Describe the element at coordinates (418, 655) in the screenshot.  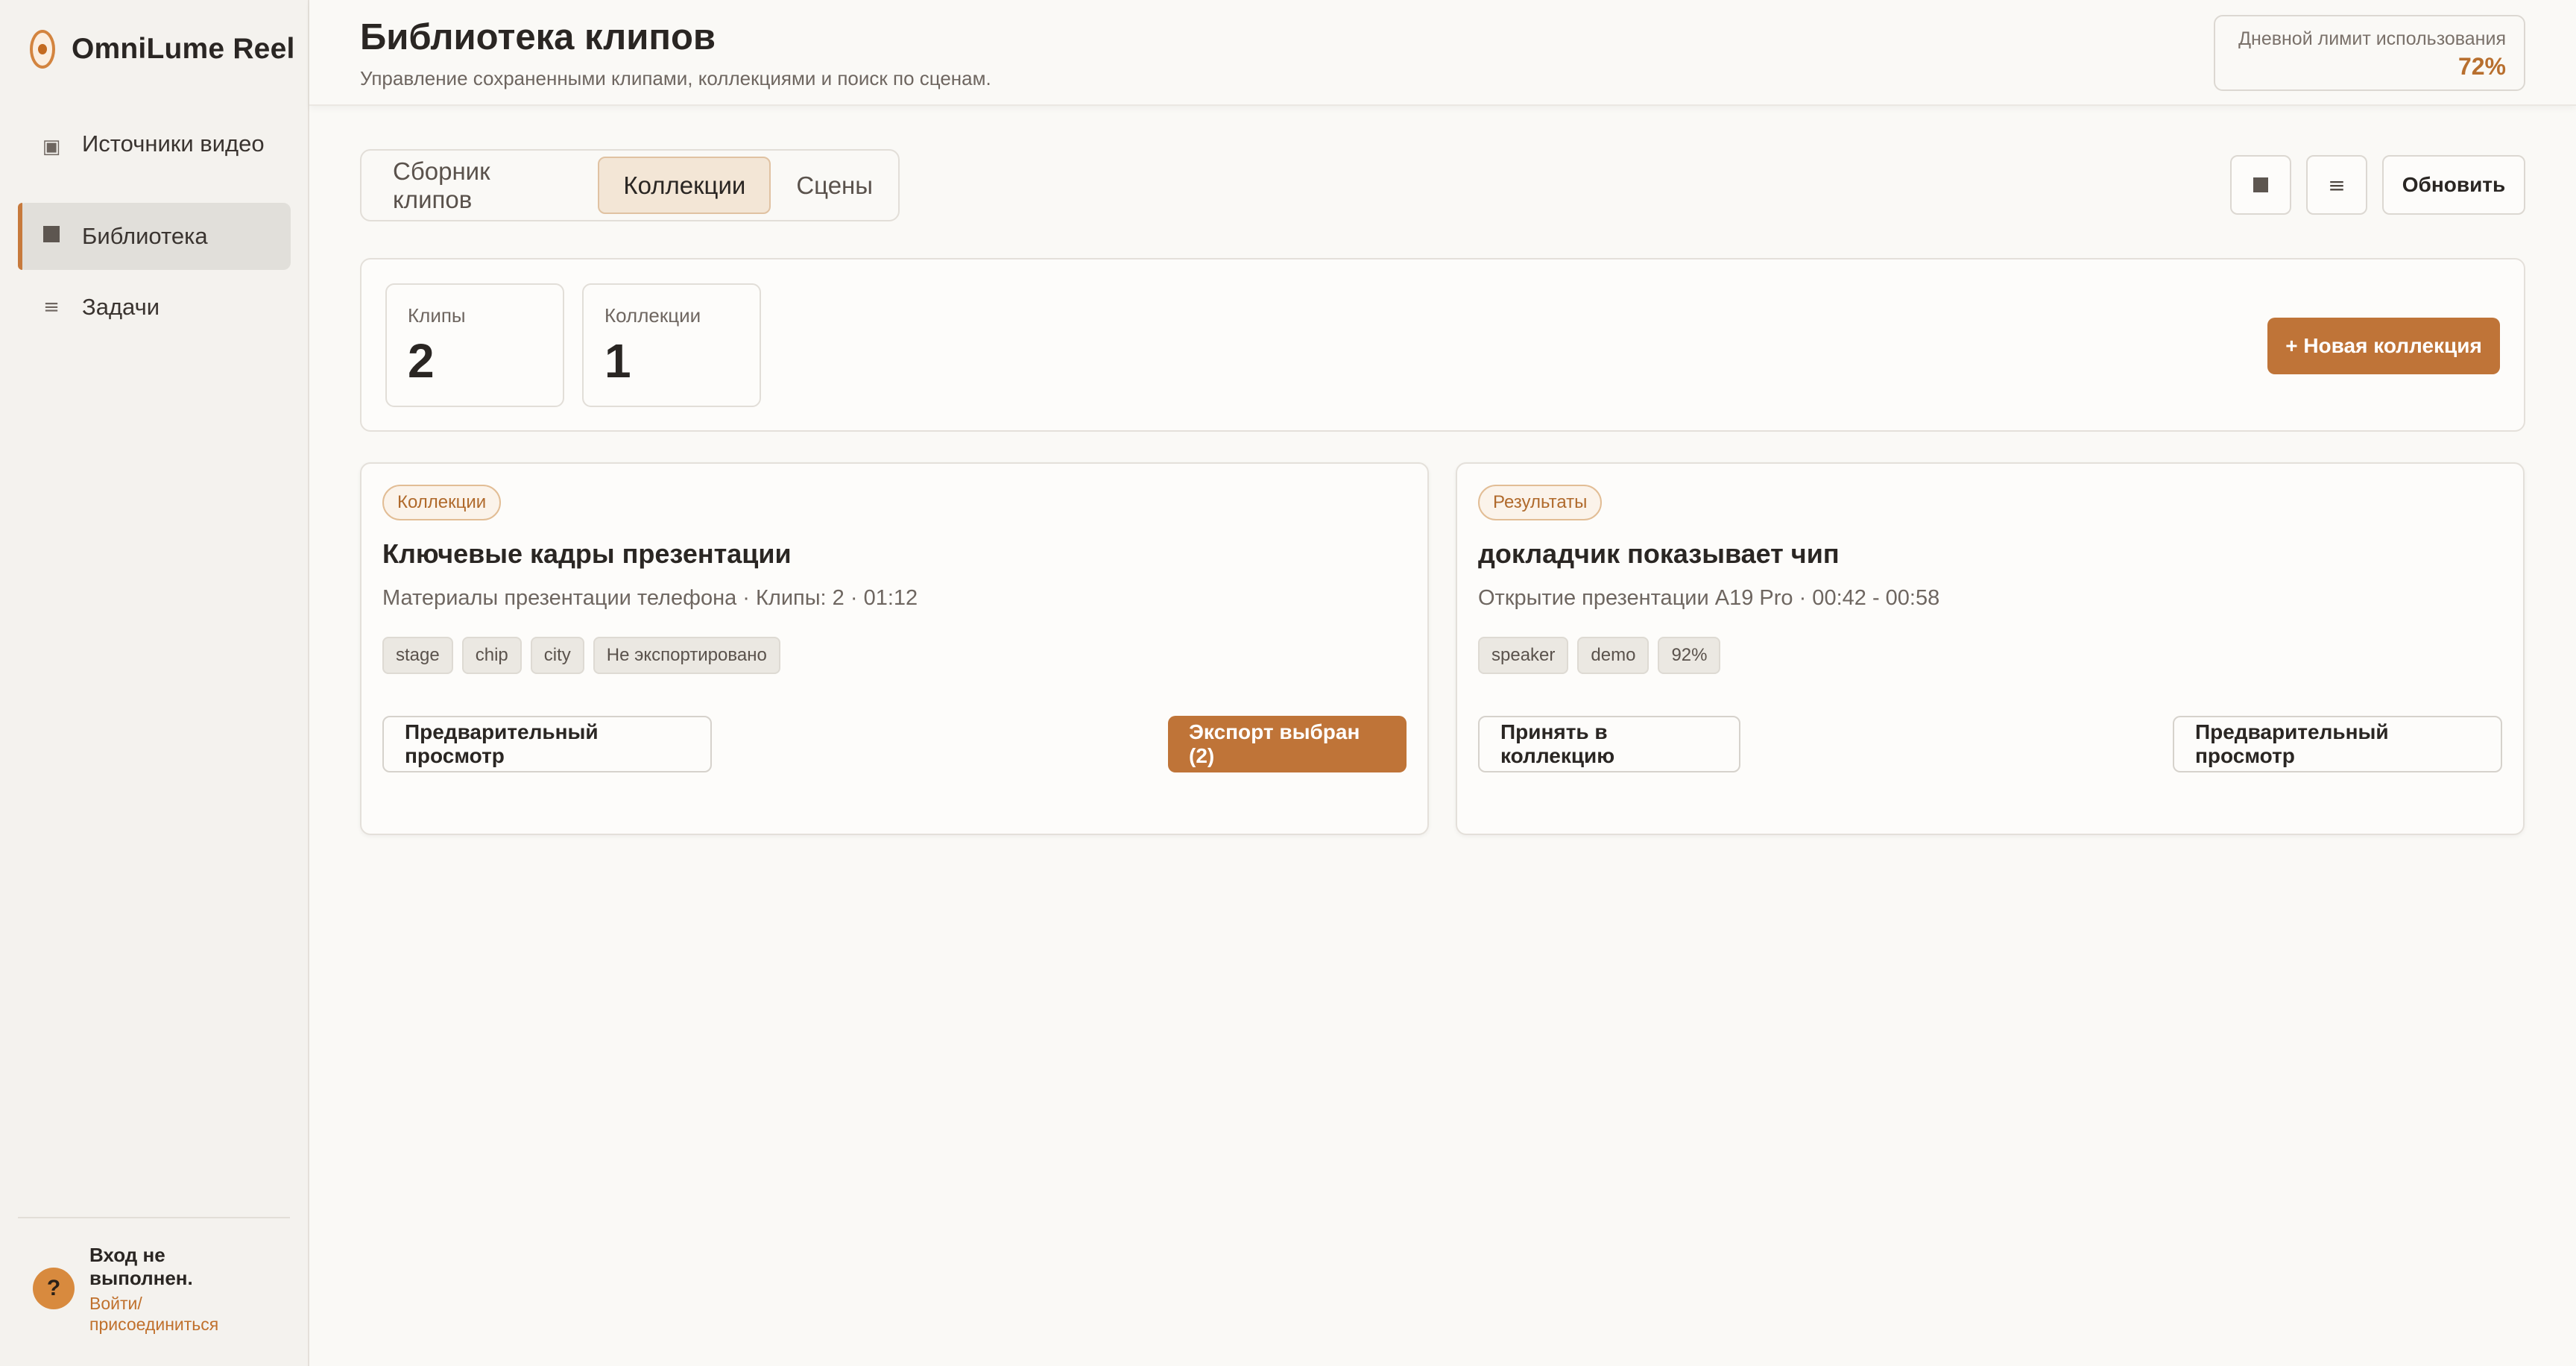
I see `tag-chip: stage` at that location.